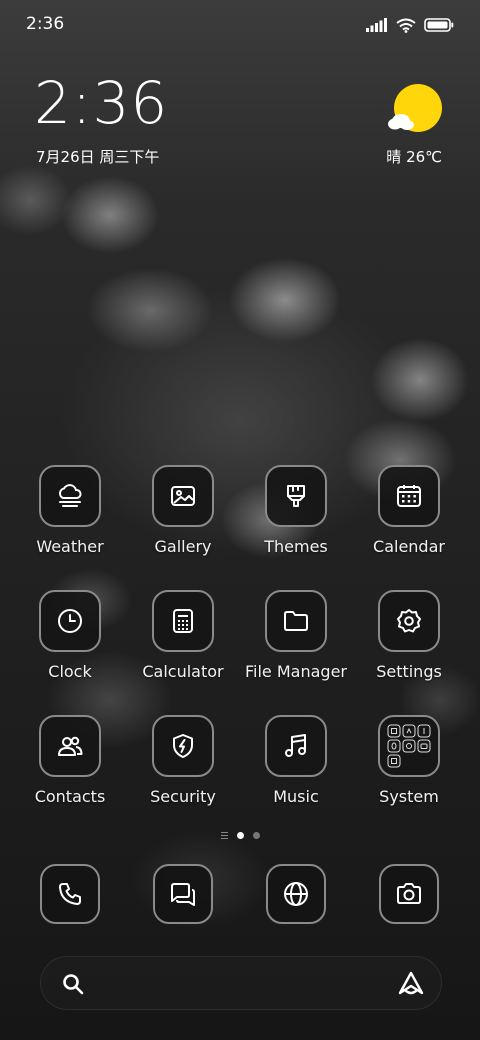 The image size is (480, 1040). I want to click on partly-sunny-icon, so click(414, 114).